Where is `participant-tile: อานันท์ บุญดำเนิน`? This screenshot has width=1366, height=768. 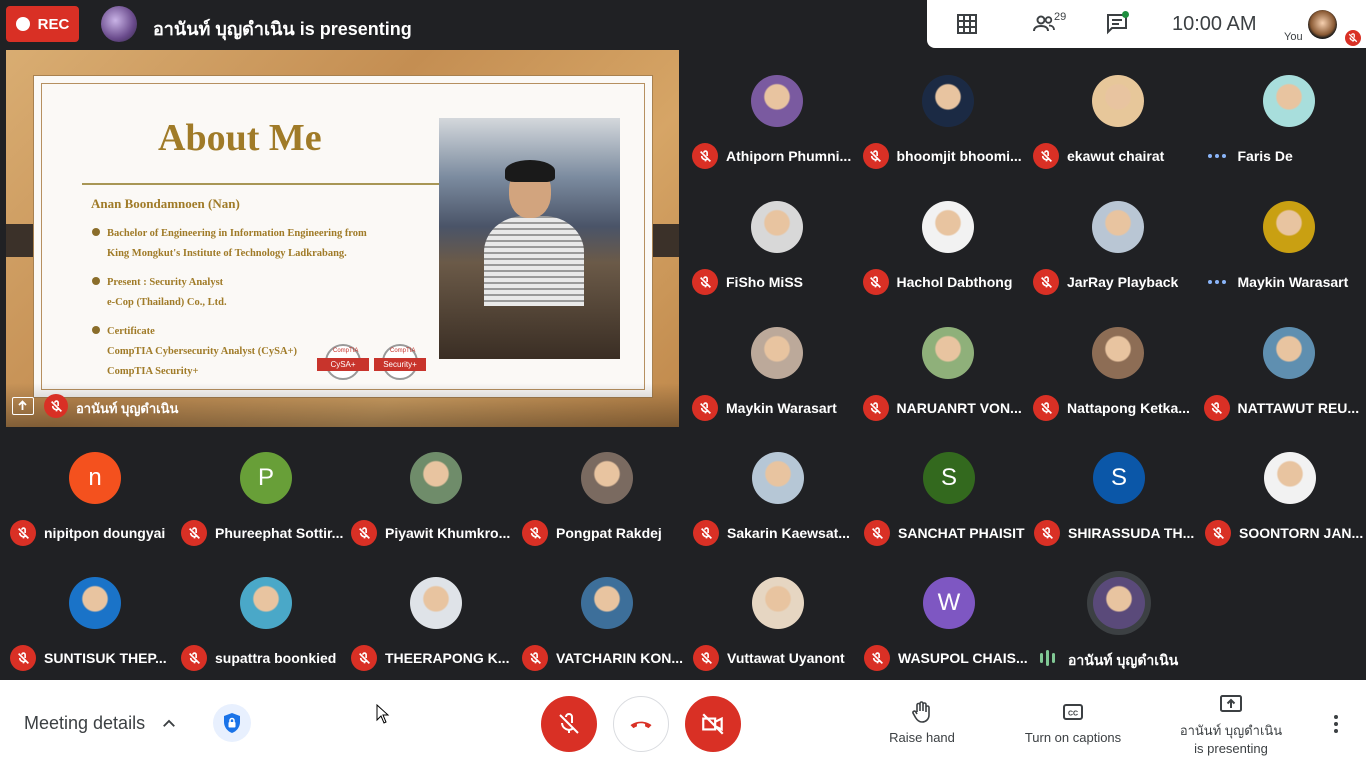 participant-tile: อานันท์ บุญดำเนิน is located at coordinates (1119, 614).